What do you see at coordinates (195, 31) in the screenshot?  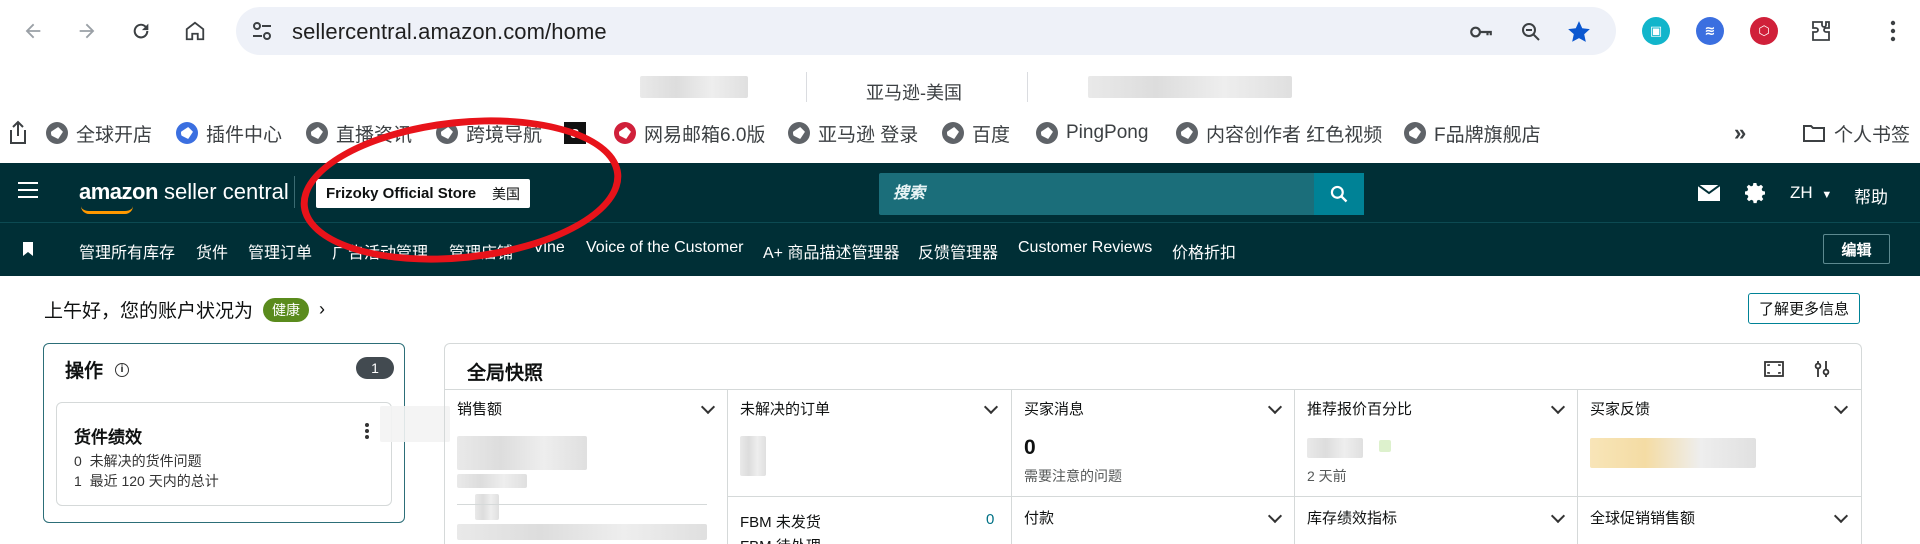 I see `home-button` at bounding box center [195, 31].